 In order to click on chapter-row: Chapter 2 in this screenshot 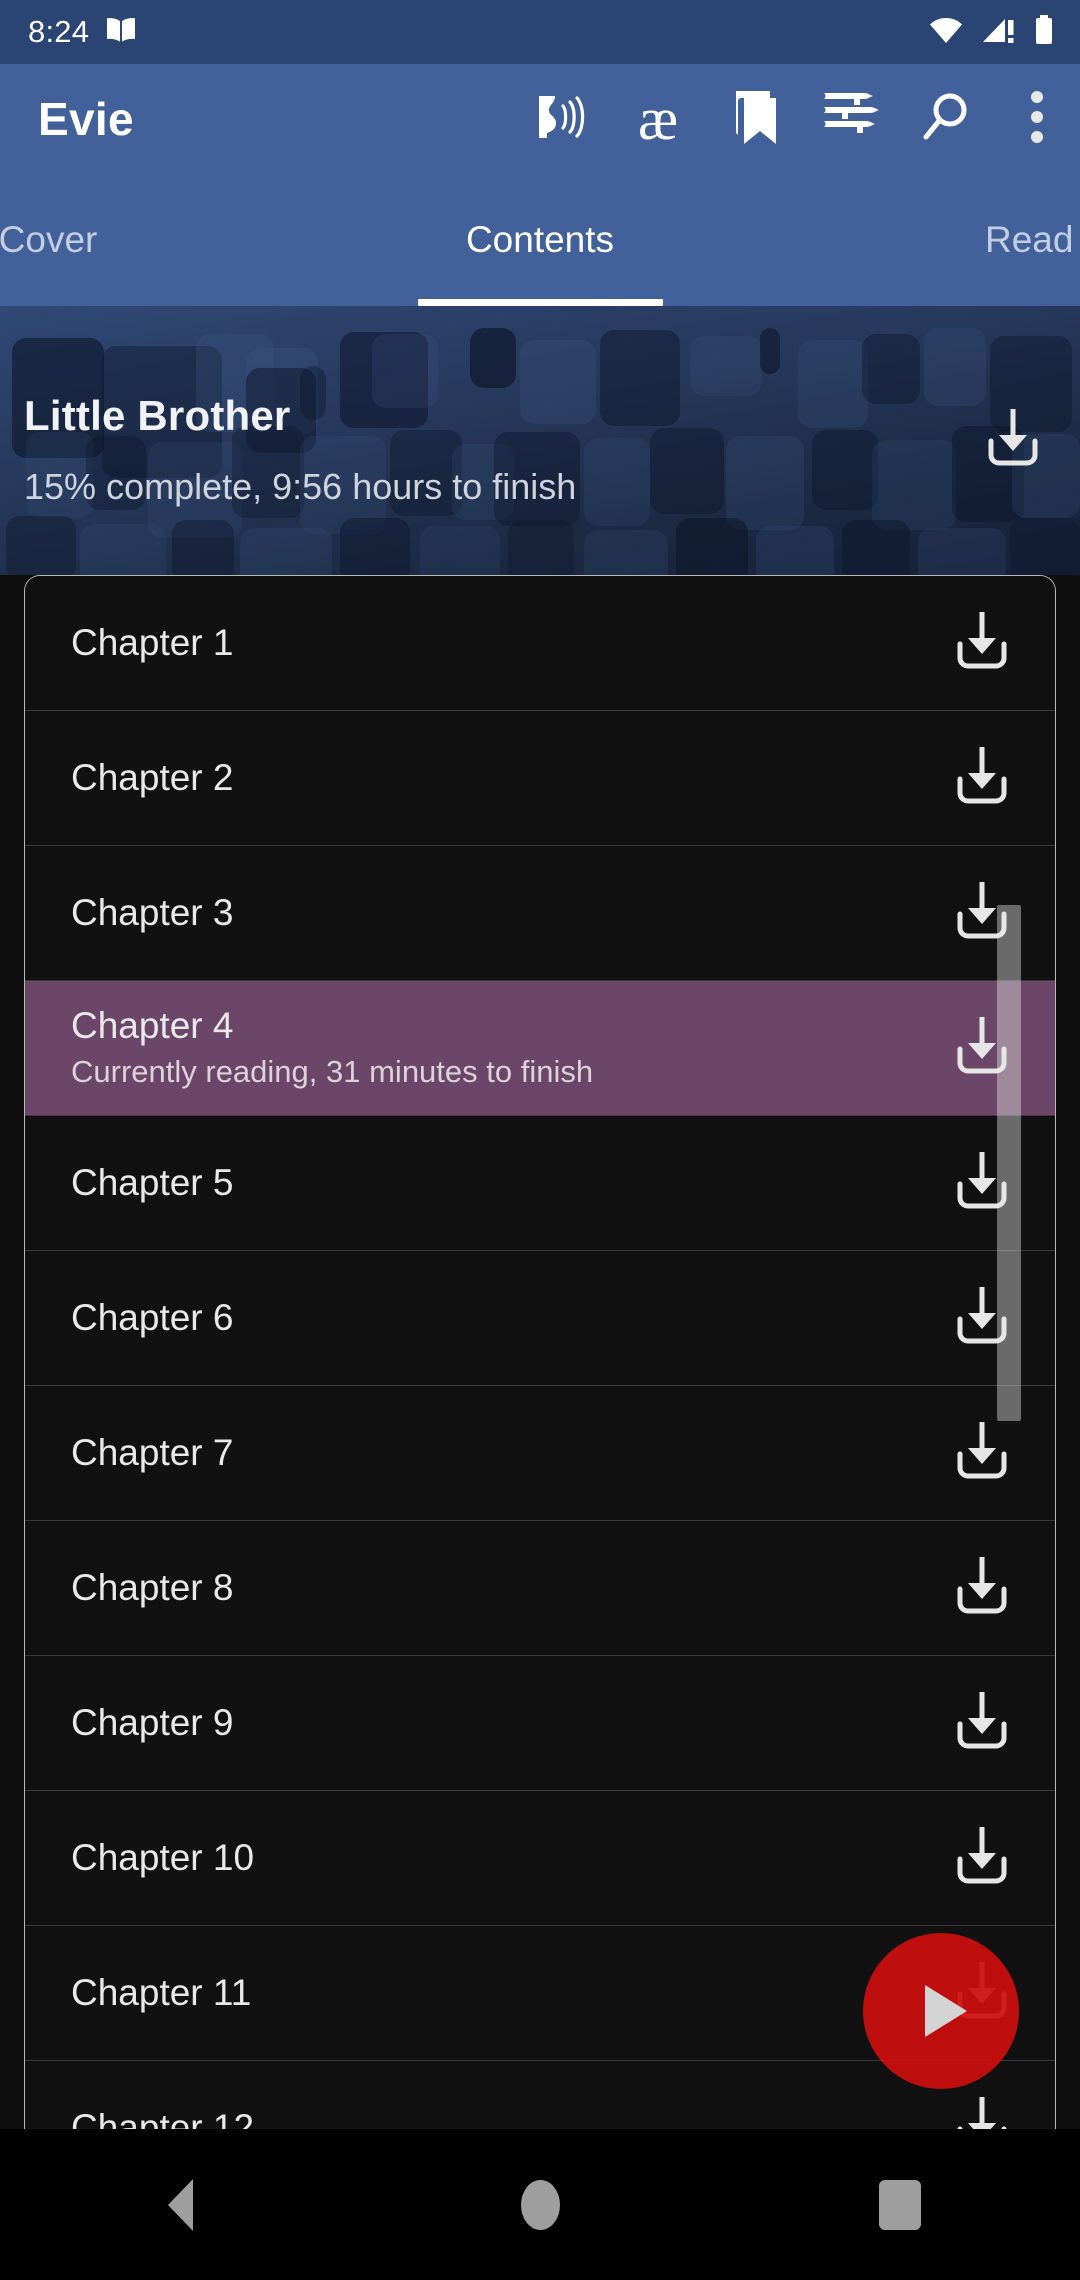, I will do `click(540, 778)`.